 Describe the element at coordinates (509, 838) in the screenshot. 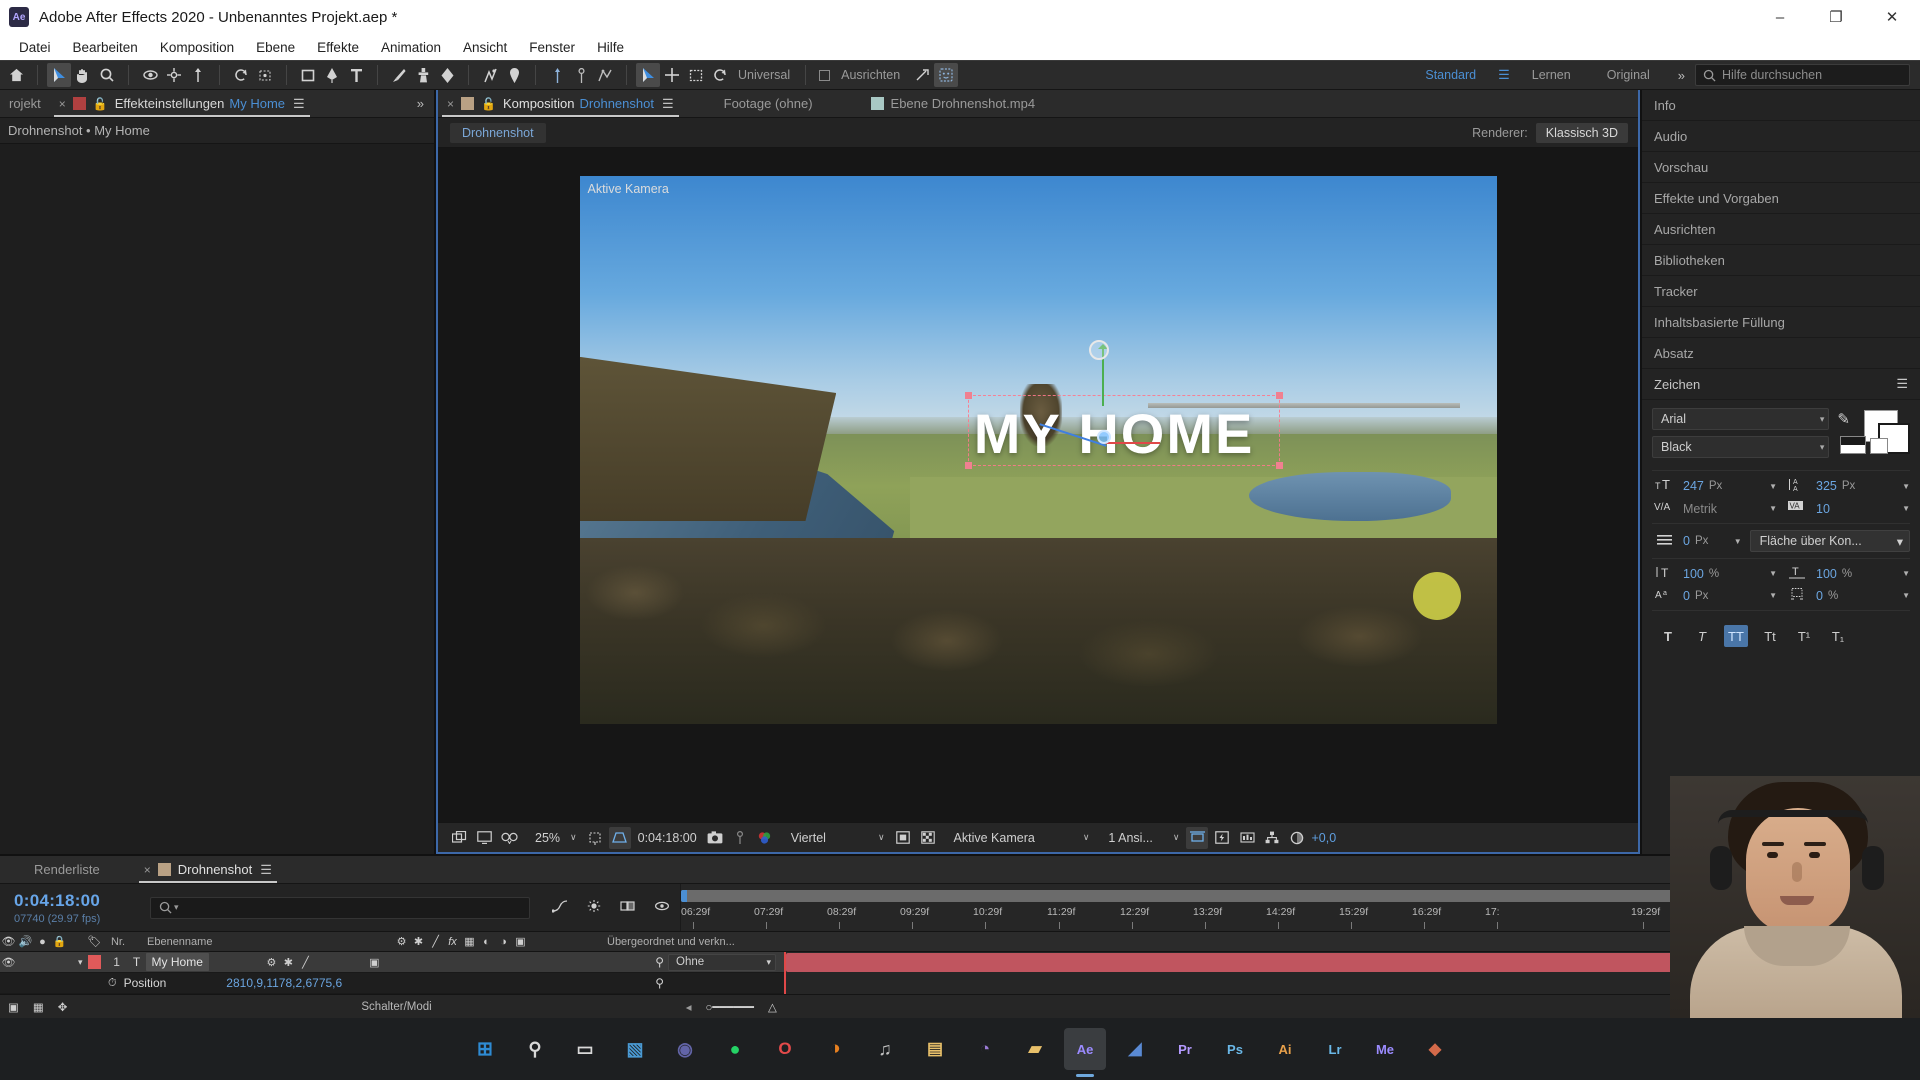

I see `3d-glasses-icon` at that location.